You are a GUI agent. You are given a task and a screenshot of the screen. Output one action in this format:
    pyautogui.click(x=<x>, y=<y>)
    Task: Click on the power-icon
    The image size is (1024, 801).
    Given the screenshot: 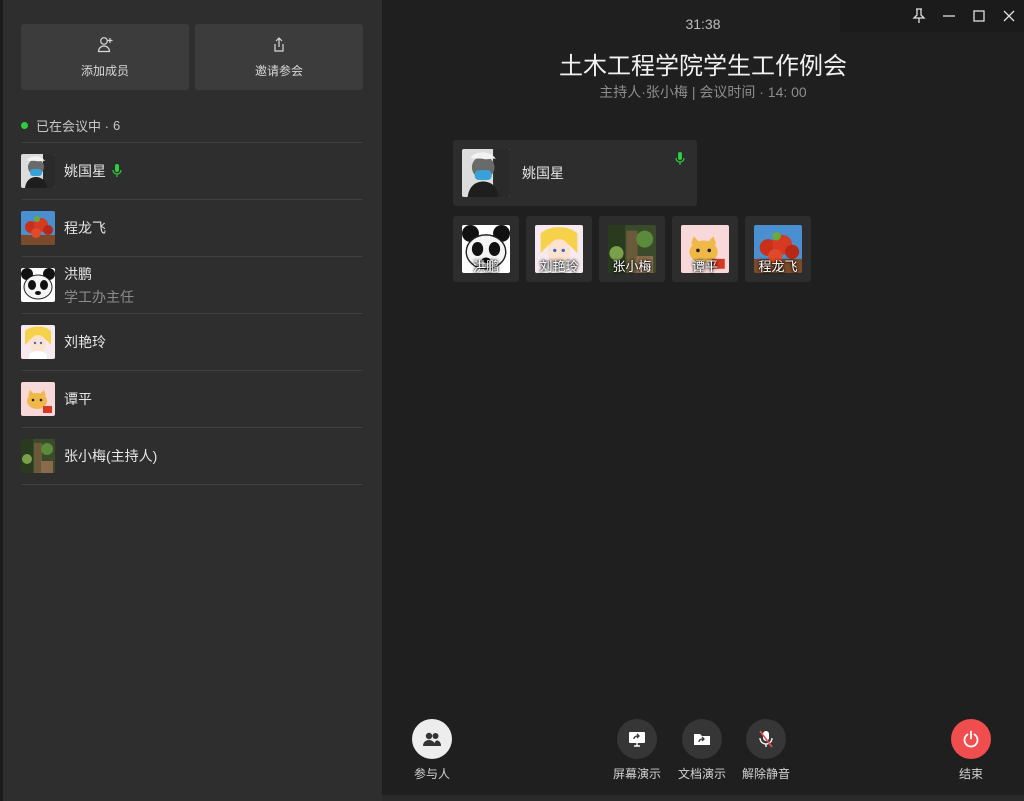 What is the action you would take?
    pyautogui.click(x=971, y=739)
    